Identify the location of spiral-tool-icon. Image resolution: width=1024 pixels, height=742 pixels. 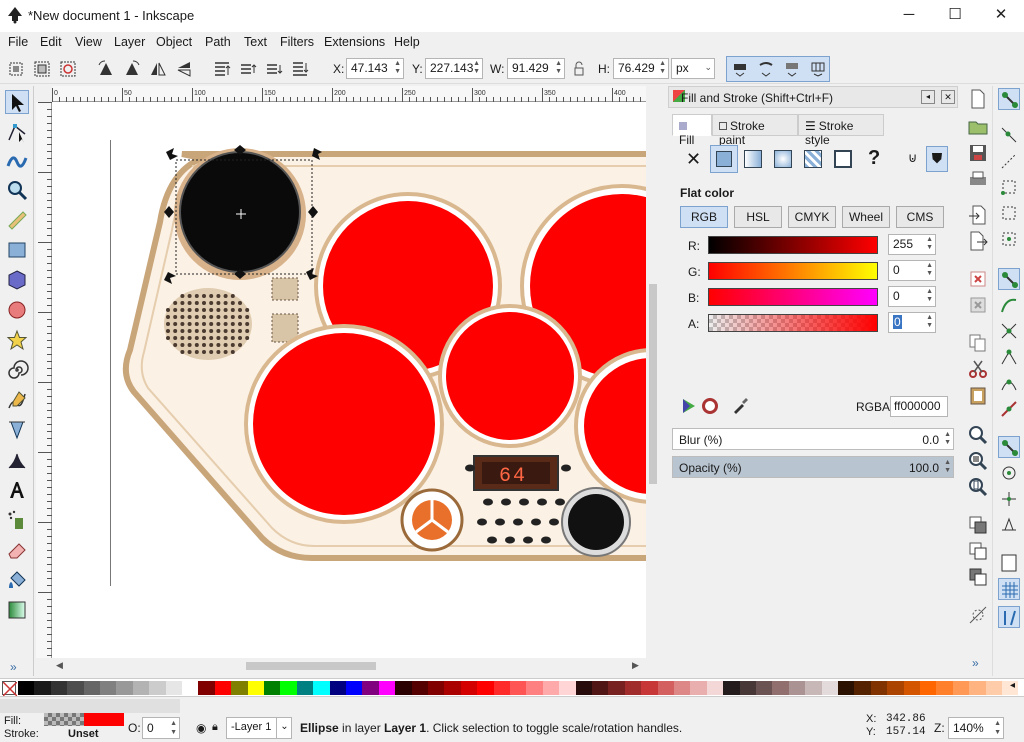
(17, 370).